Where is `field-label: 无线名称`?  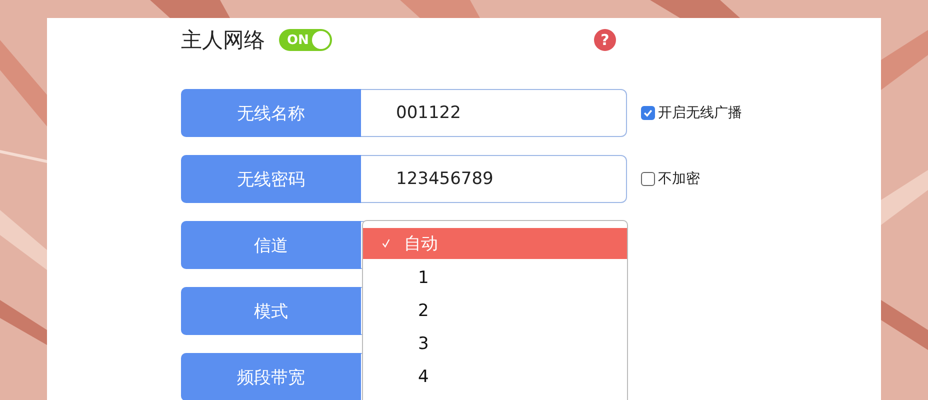 field-label: 无线名称 is located at coordinates (271, 113).